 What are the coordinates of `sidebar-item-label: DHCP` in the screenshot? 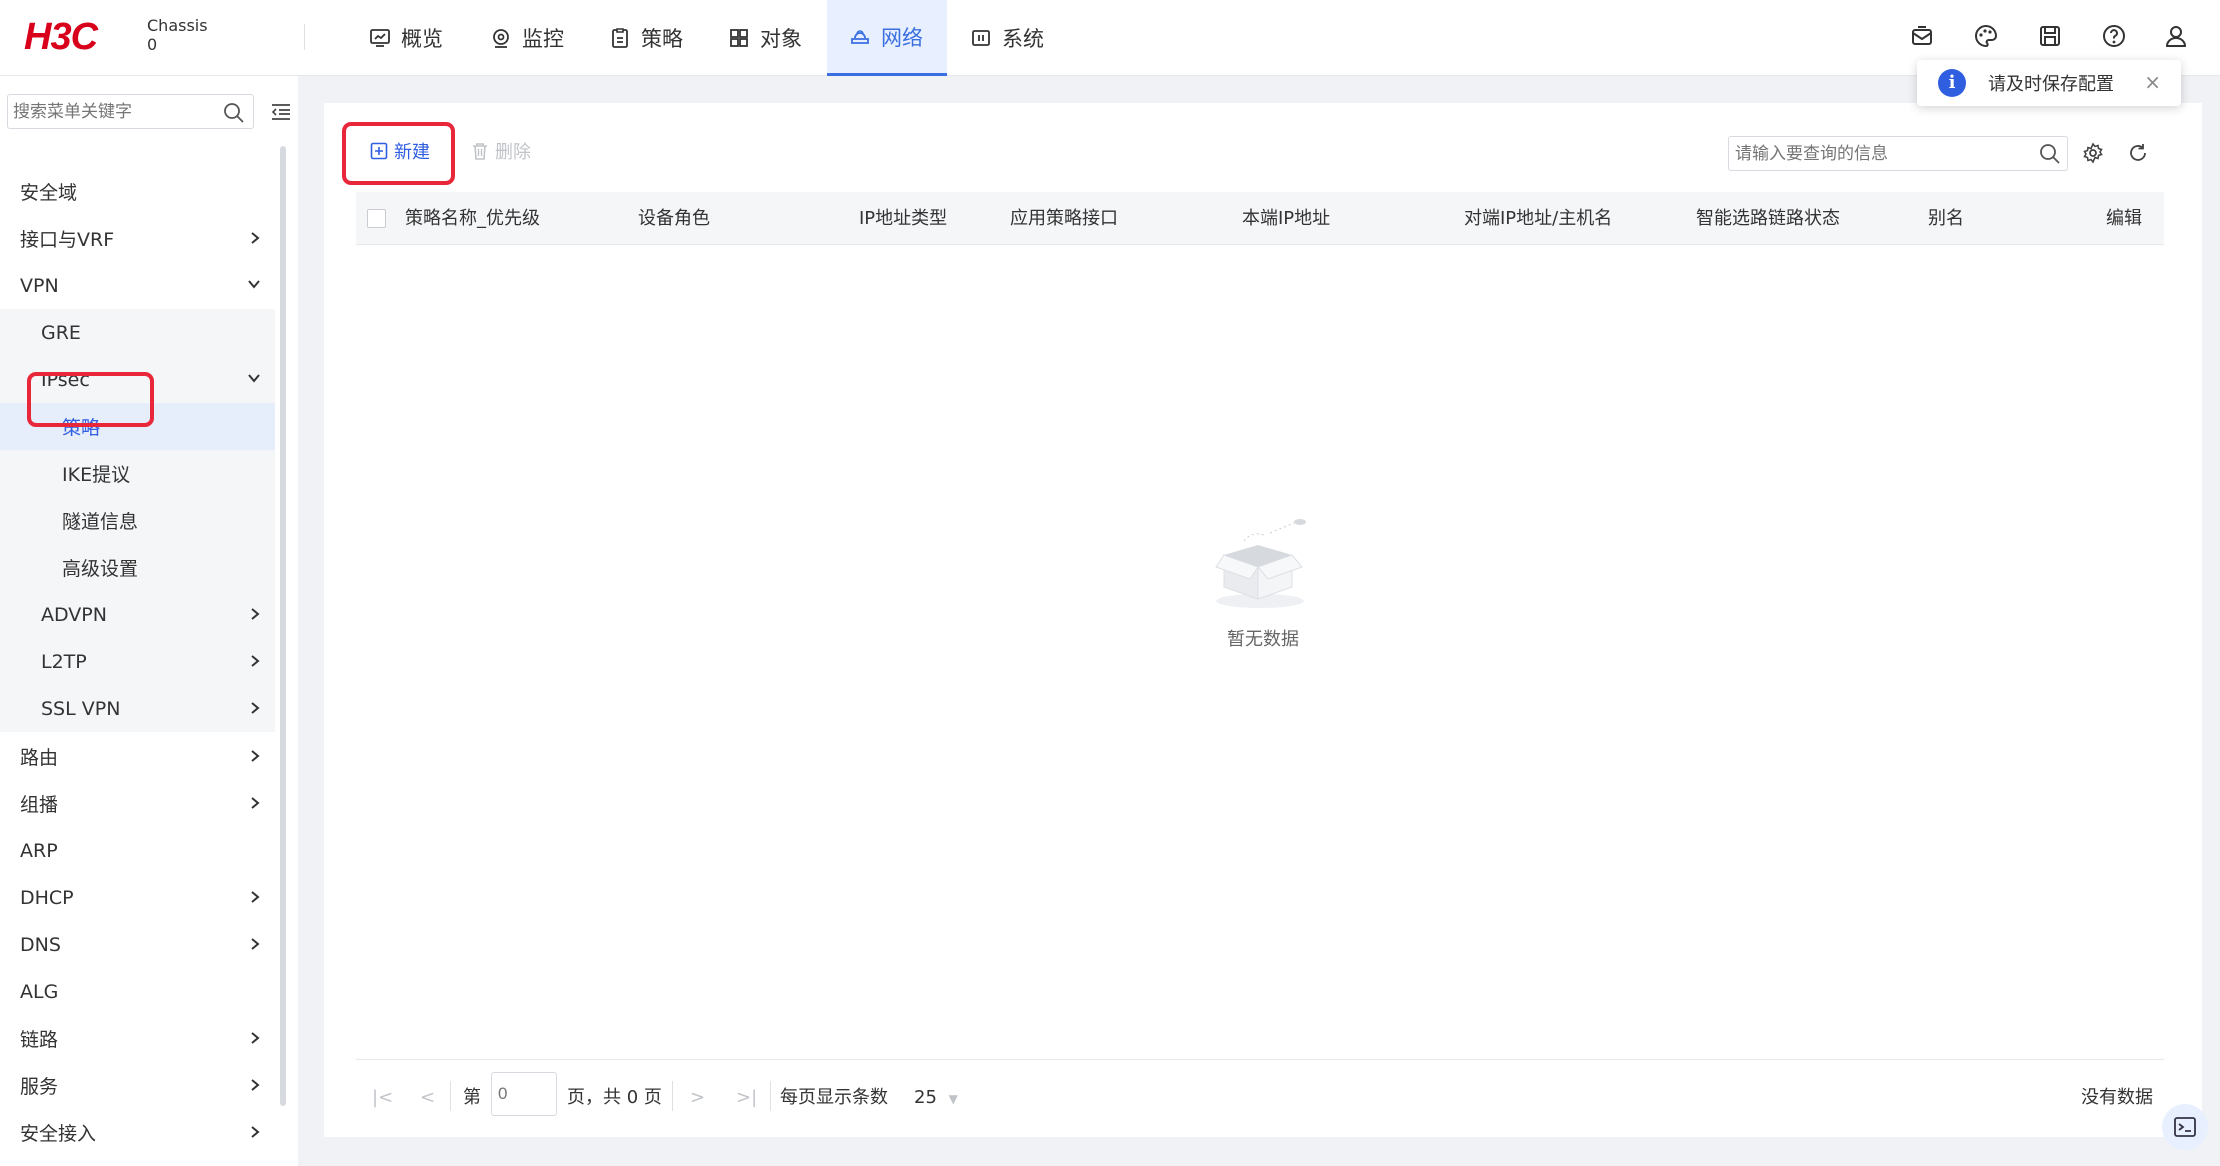 It's located at (47, 897).